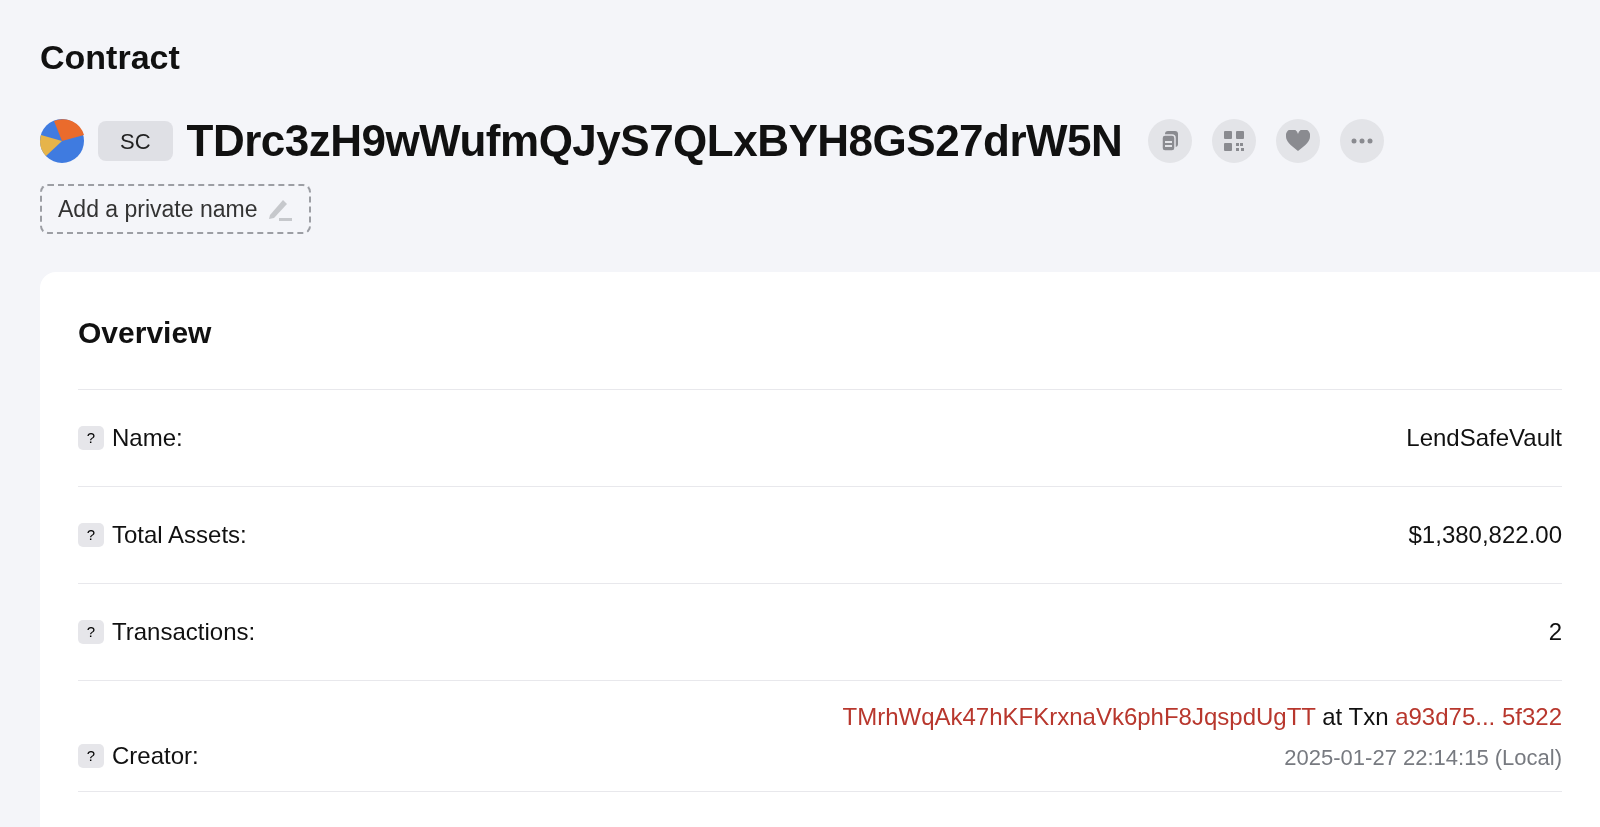  Describe the element at coordinates (155, 756) in the screenshot. I see `field-label: Creator:` at that location.